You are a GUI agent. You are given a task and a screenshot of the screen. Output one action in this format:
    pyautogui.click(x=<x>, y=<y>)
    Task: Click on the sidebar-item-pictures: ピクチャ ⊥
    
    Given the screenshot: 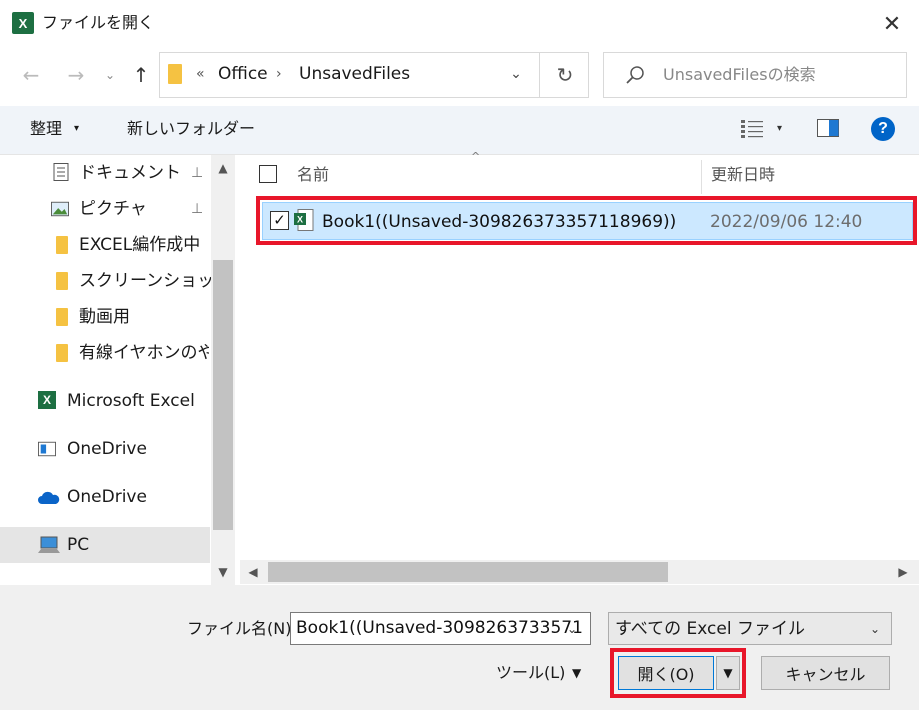 What is the action you would take?
    pyautogui.click(x=105, y=209)
    